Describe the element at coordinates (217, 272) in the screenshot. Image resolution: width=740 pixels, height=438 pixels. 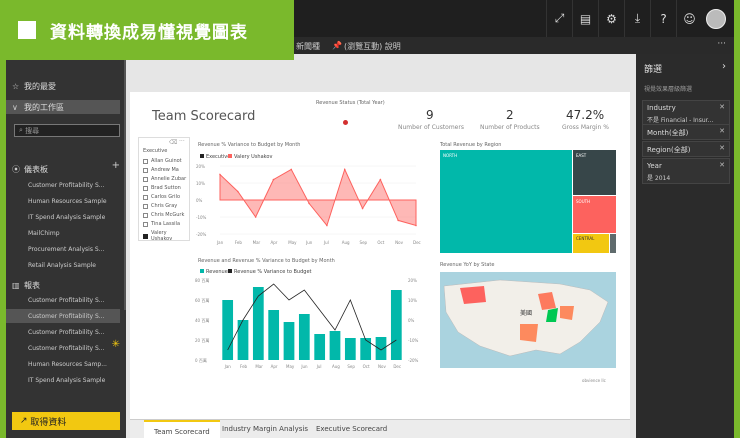
I see `chart2-legend-label: Revenue` at that location.